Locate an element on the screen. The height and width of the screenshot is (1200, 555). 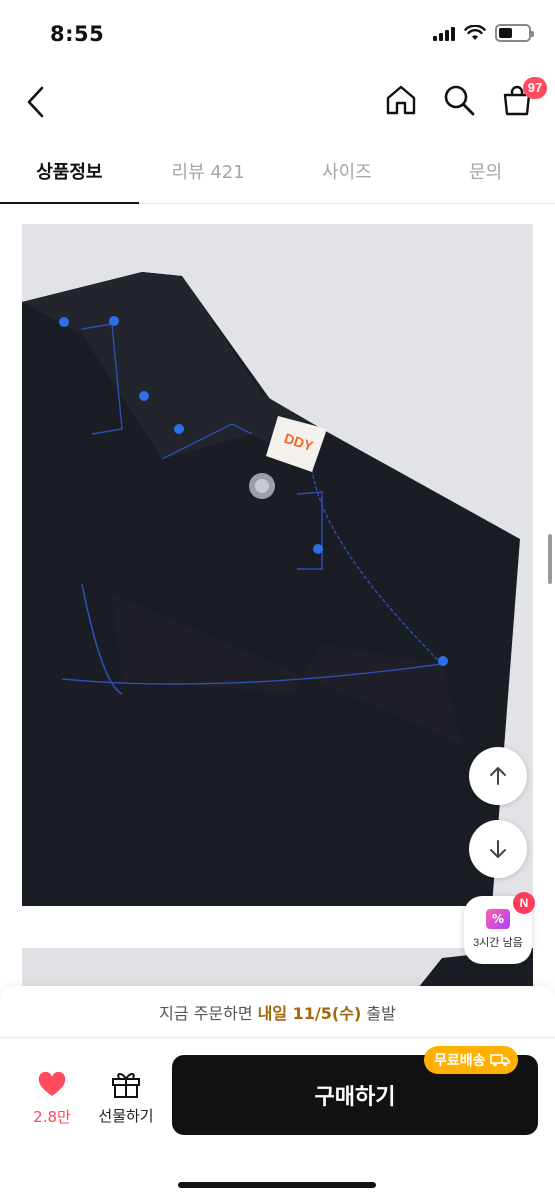
page-scrollbar is located at coordinates (550, 559).